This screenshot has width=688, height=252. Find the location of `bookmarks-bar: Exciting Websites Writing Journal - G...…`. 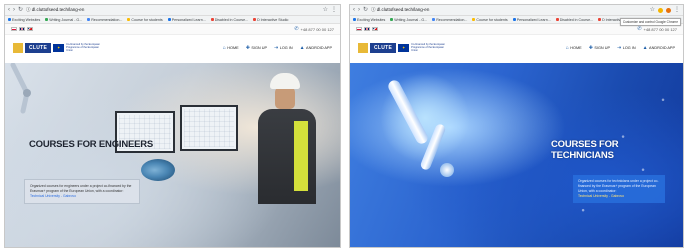

bookmarks-bar: Exciting Websites Writing Journal - G...… is located at coordinates (172, 20).